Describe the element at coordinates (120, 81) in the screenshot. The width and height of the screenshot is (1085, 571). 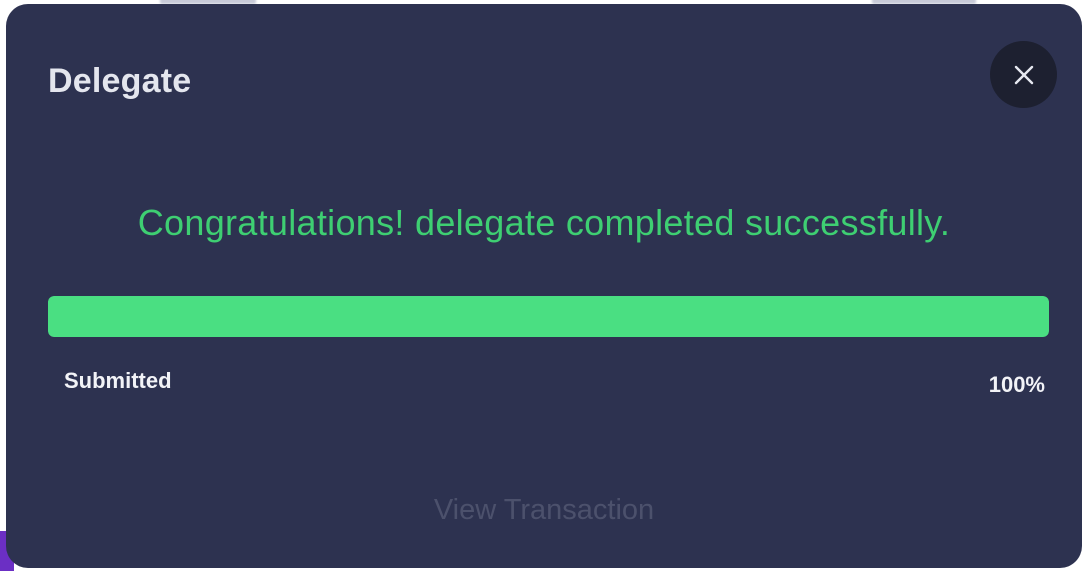
I see `modal-title: Delegate` at that location.